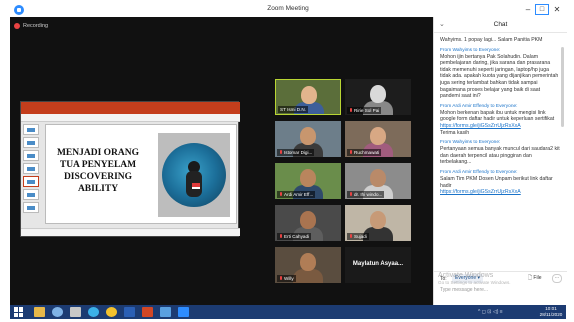 Image resolution: width=574 pixels, height=322 pixels. I want to click on watermark-title: Activate Windows, so click(466, 275).